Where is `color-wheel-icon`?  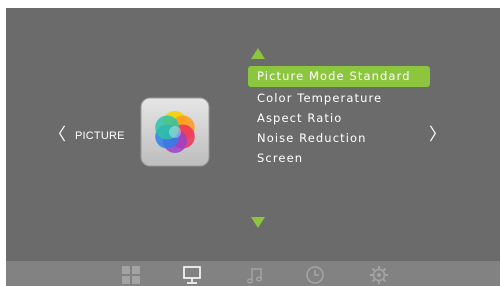
color-wheel-icon is located at coordinates (175, 132).